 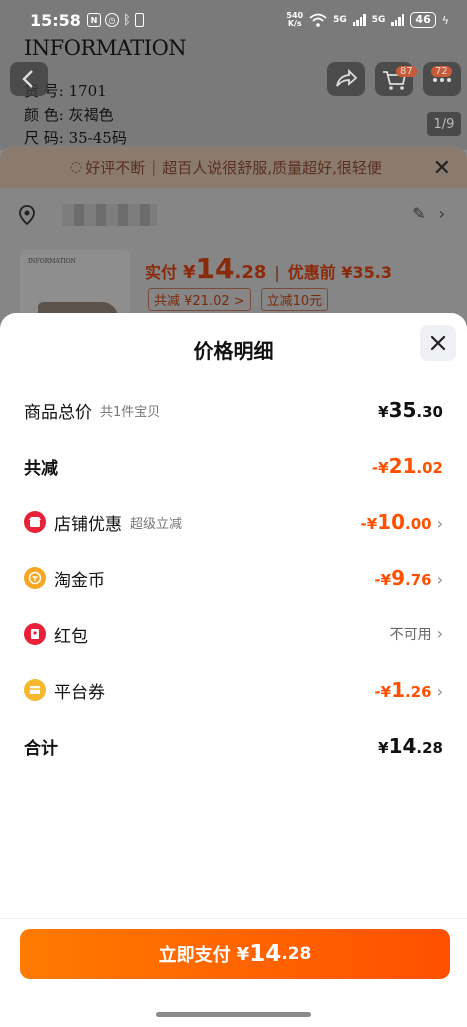 I want to click on amount-dec: .76, so click(x=418, y=580).